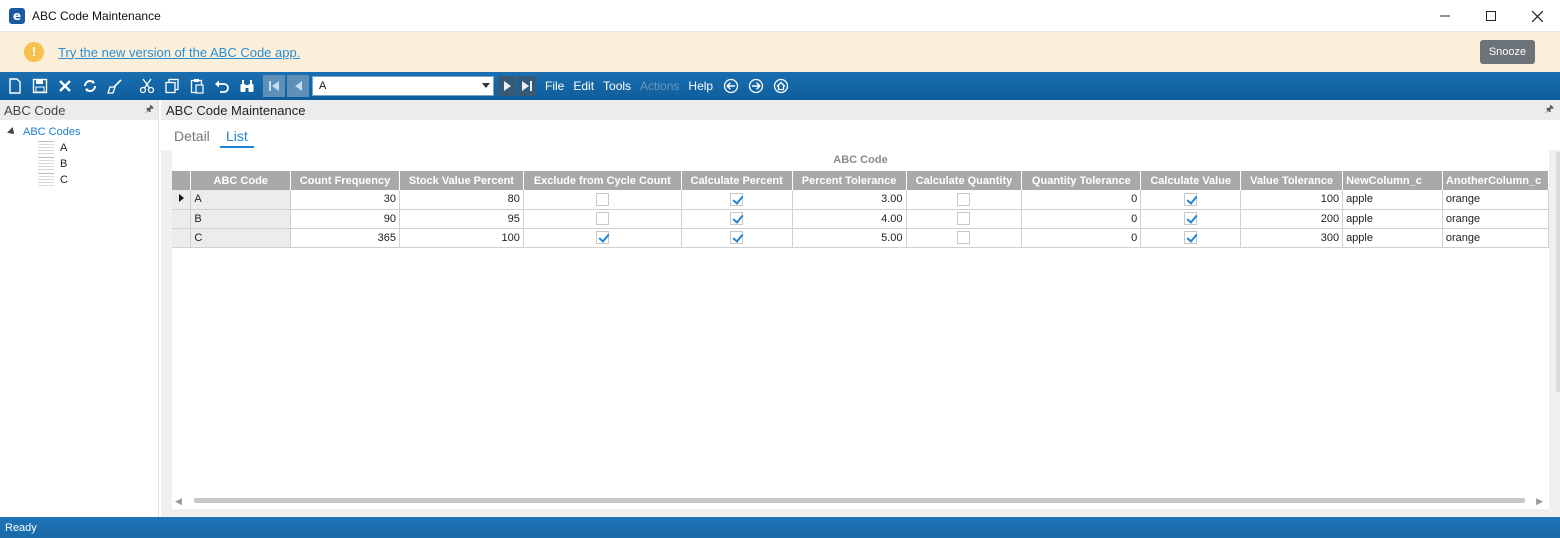  Describe the element at coordinates (64, 148) in the screenshot. I see `tree-node-label: A` at that location.